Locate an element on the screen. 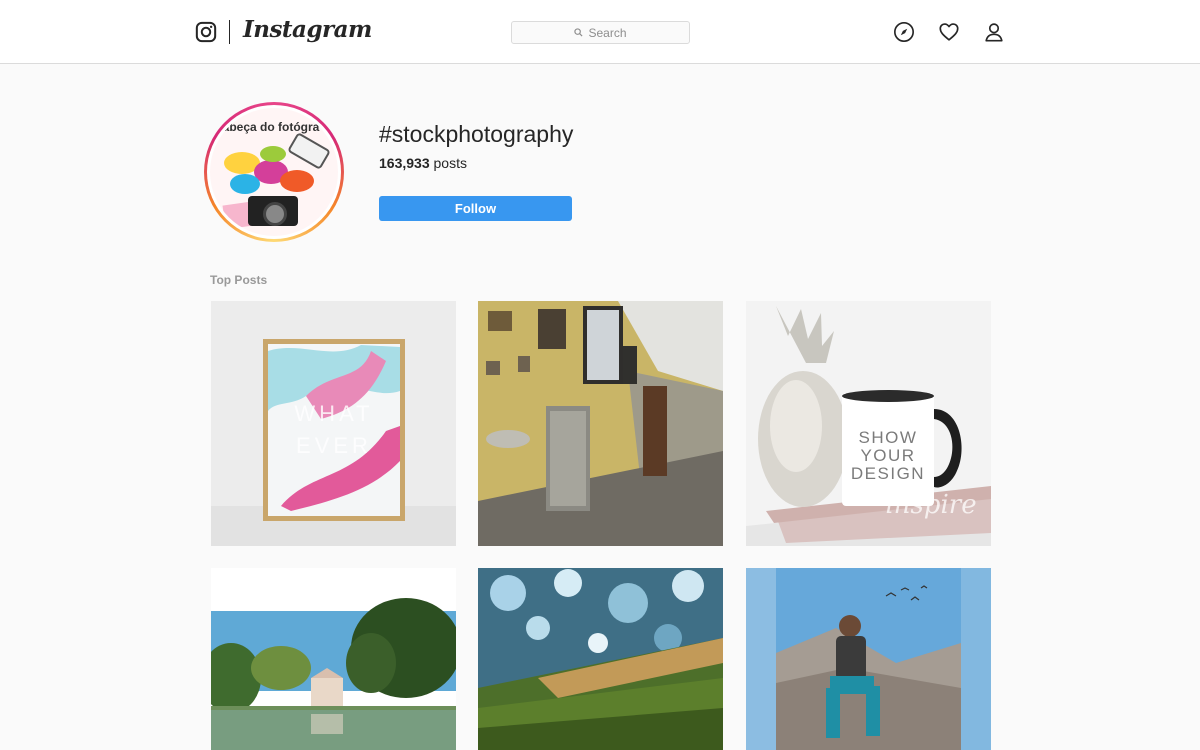  phone-icon is located at coordinates (309, 151).